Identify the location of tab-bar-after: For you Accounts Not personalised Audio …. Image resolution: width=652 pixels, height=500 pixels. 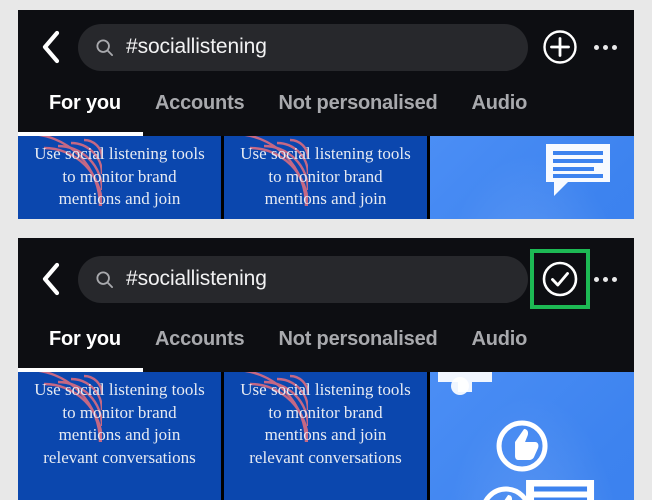
(326, 346).